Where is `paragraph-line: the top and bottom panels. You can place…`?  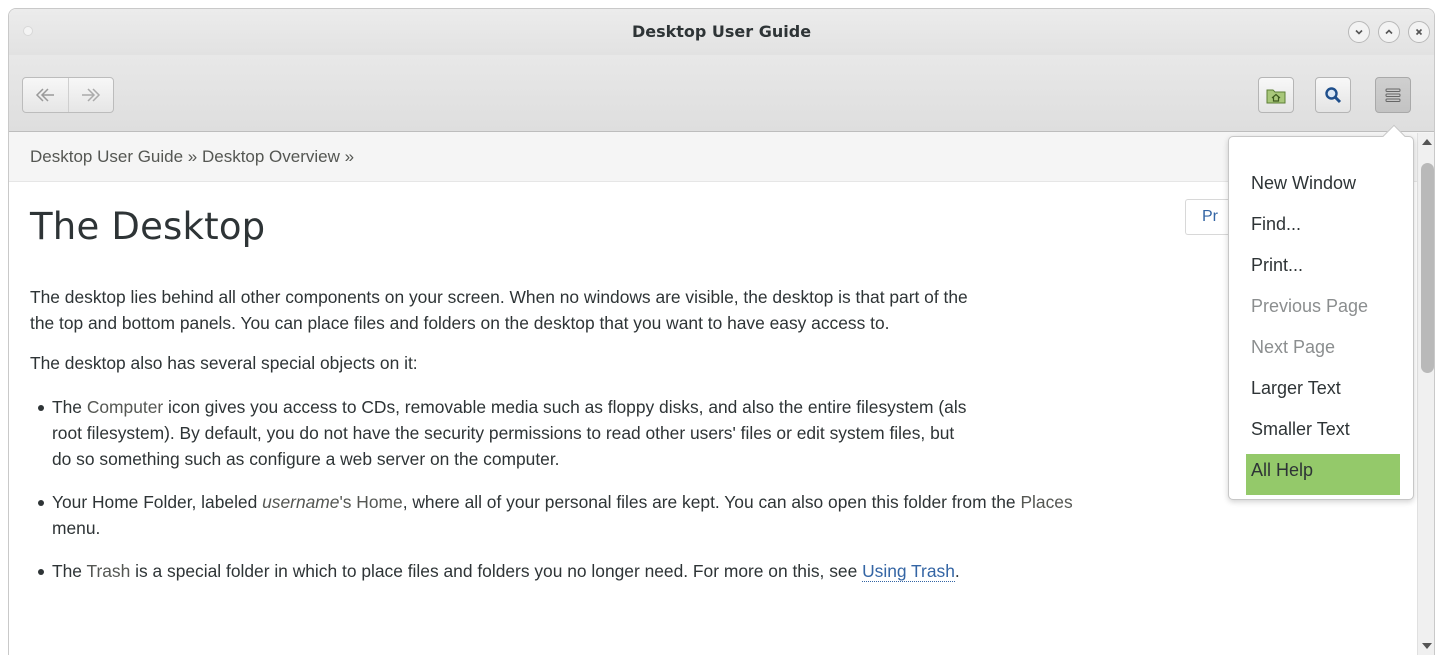 paragraph-line: the top and bottom panels. You can place… is located at coordinates (460, 323).